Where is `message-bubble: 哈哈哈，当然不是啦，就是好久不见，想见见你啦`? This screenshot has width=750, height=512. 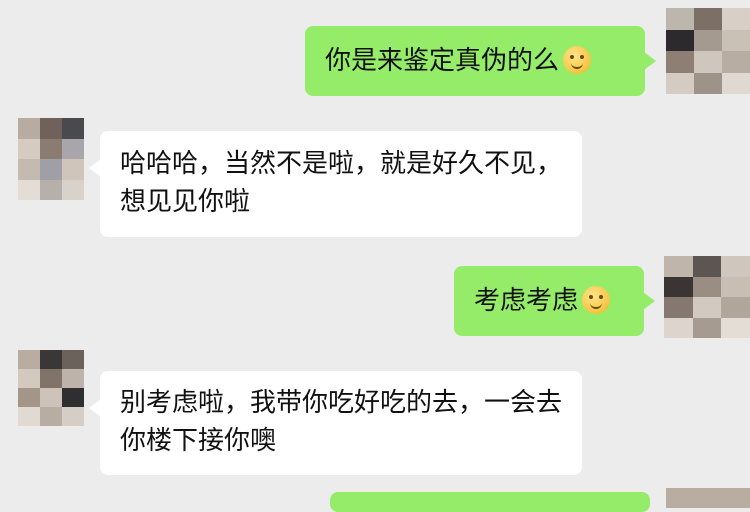 message-bubble: 哈哈哈，当然不是啦，就是好久不见，想见见你啦 is located at coordinates (335, 184).